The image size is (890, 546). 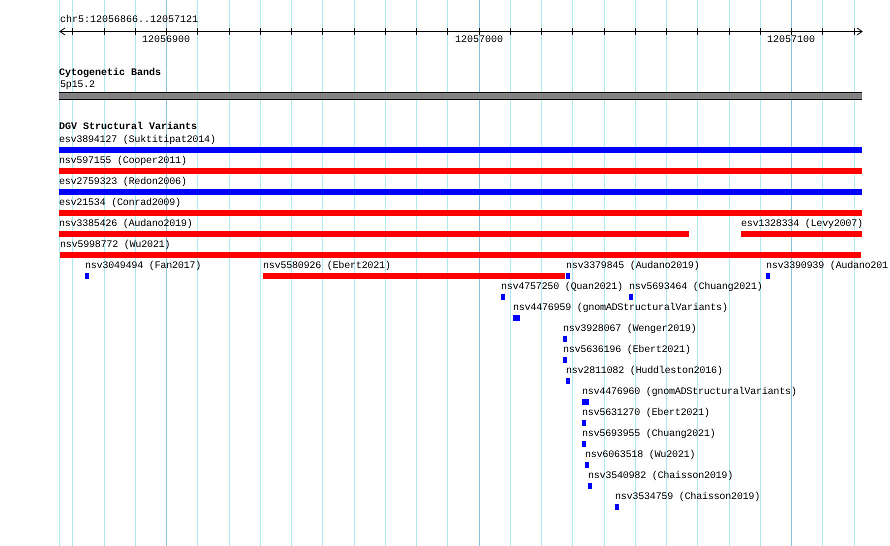 I want to click on variant-label: esv21534 (Conrad2009), so click(x=120, y=203).